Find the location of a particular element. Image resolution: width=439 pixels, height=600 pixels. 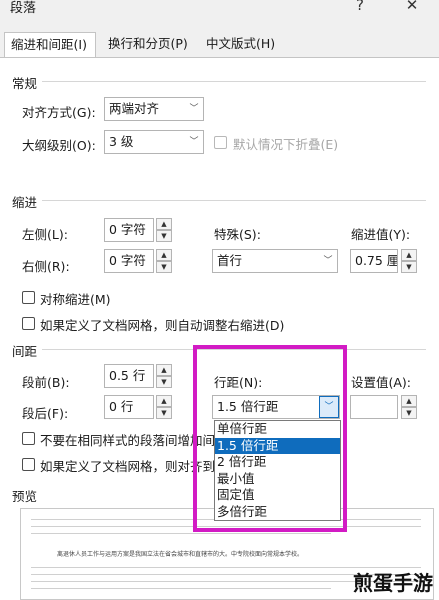

indentation-heading: 缩进 is located at coordinates (25, 202).